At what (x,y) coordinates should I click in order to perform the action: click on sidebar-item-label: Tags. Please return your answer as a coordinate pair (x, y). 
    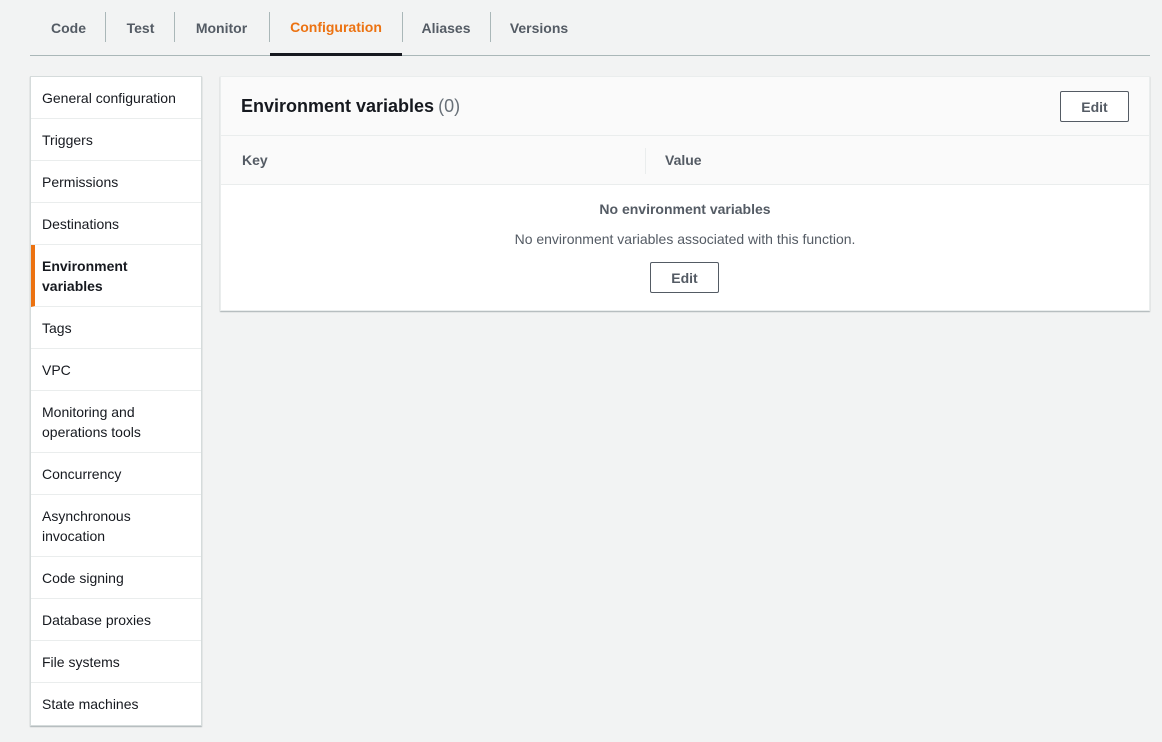
    Looking at the image, I should click on (57, 327).